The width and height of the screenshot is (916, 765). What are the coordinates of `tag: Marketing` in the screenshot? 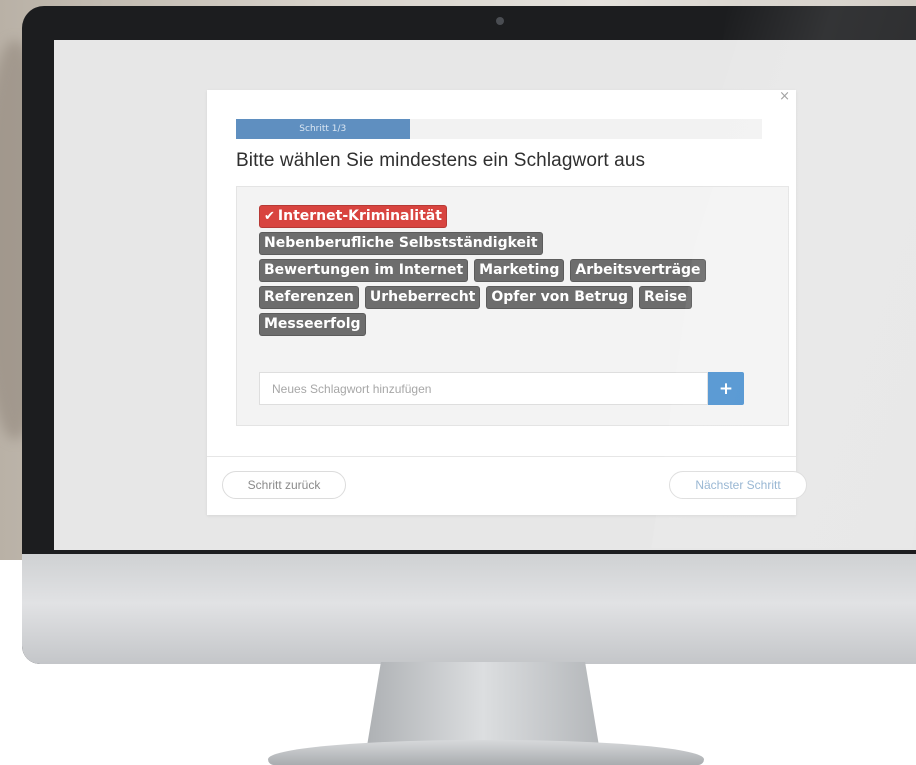 It's located at (519, 270).